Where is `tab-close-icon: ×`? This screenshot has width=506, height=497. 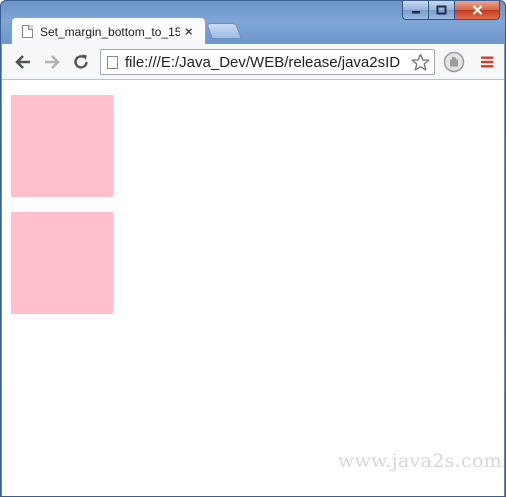 tab-close-icon: × is located at coordinates (189, 31).